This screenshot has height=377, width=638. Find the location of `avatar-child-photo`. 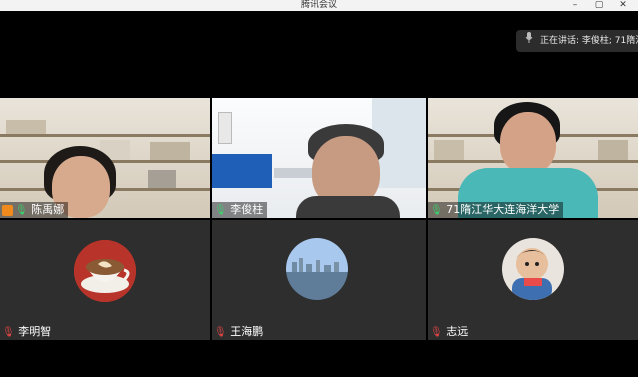

avatar-child-photo is located at coordinates (533, 269).